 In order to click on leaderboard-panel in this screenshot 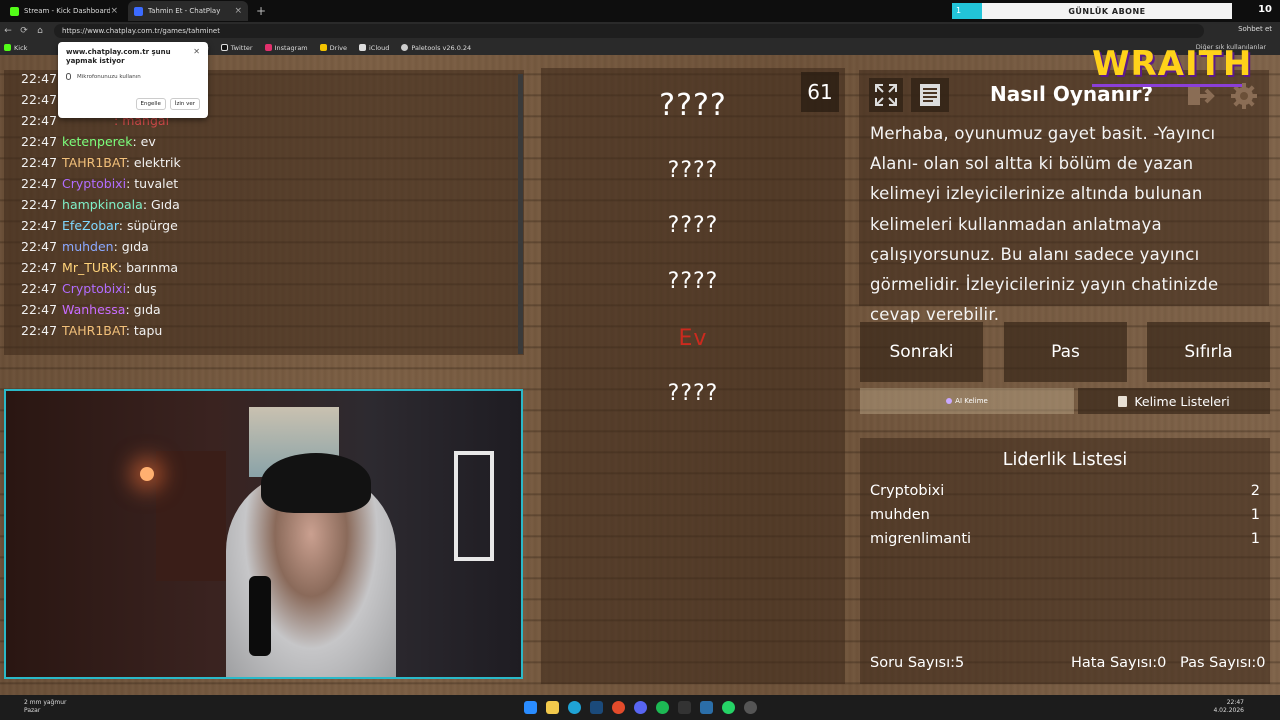, I will do `click(1065, 561)`.